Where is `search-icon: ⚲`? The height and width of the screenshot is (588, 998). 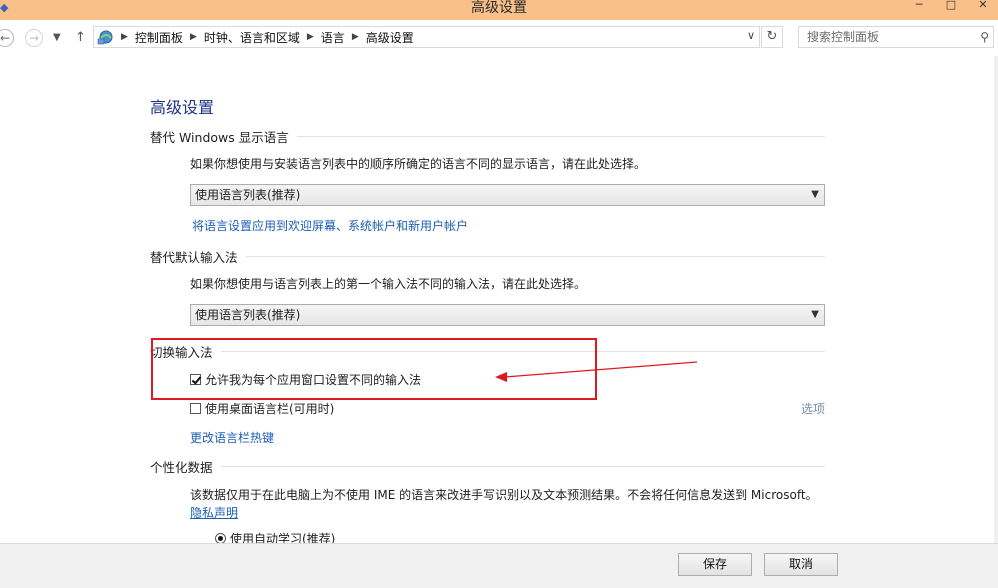 search-icon: ⚲ is located at coordinates (984, 37).